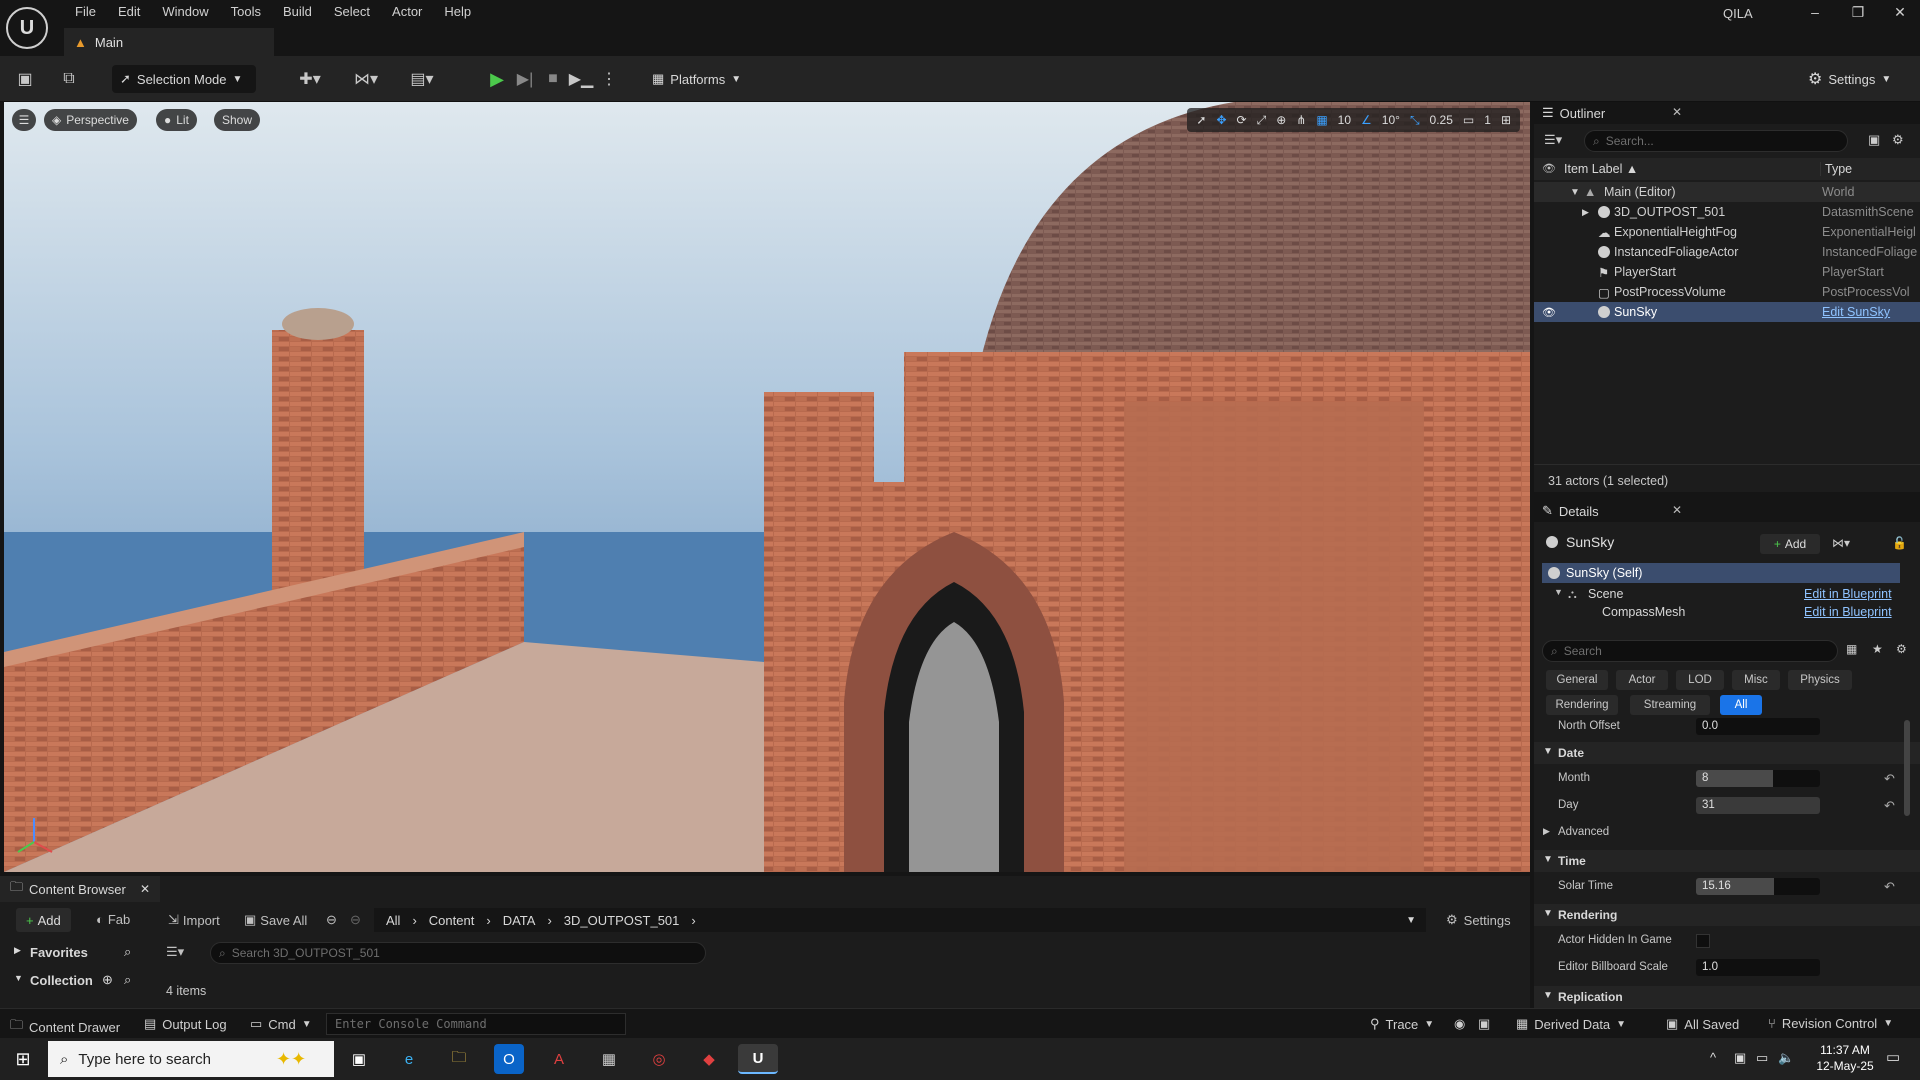  Describe the element at coordinates (393, 920) in the screenshot. I see `breadcrumb-all: All` at that location.